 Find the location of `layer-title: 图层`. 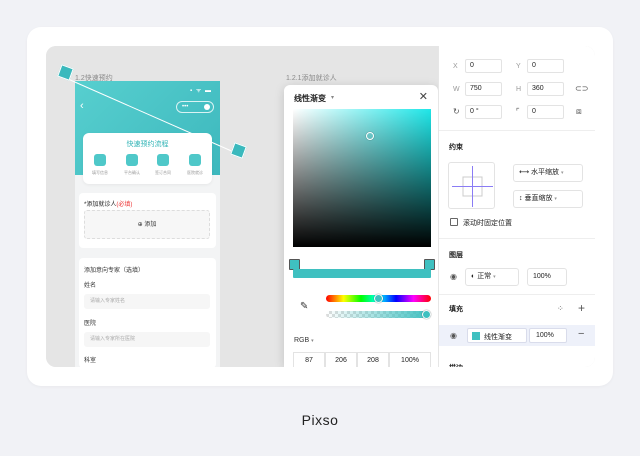

layer-title: 图层 is located at coordinates (456, 255).